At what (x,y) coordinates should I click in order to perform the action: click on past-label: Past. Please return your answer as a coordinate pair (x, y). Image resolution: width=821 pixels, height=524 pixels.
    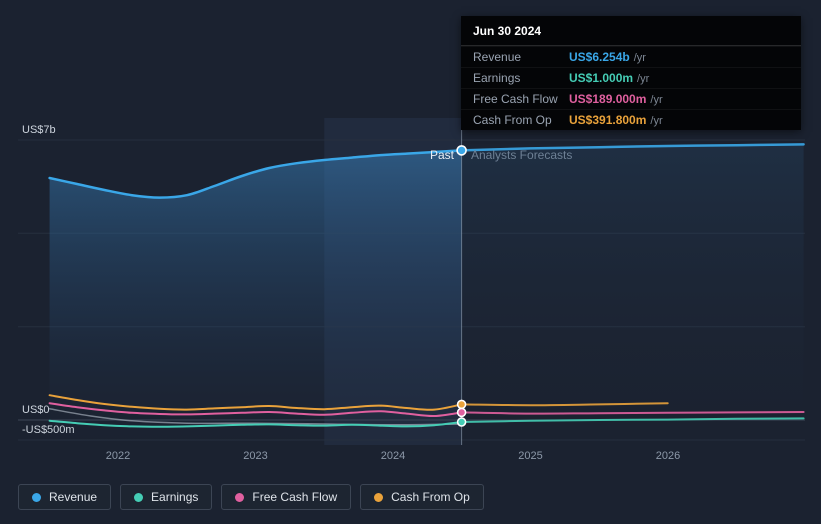
    Looking at the image, I should click on (441, 155).